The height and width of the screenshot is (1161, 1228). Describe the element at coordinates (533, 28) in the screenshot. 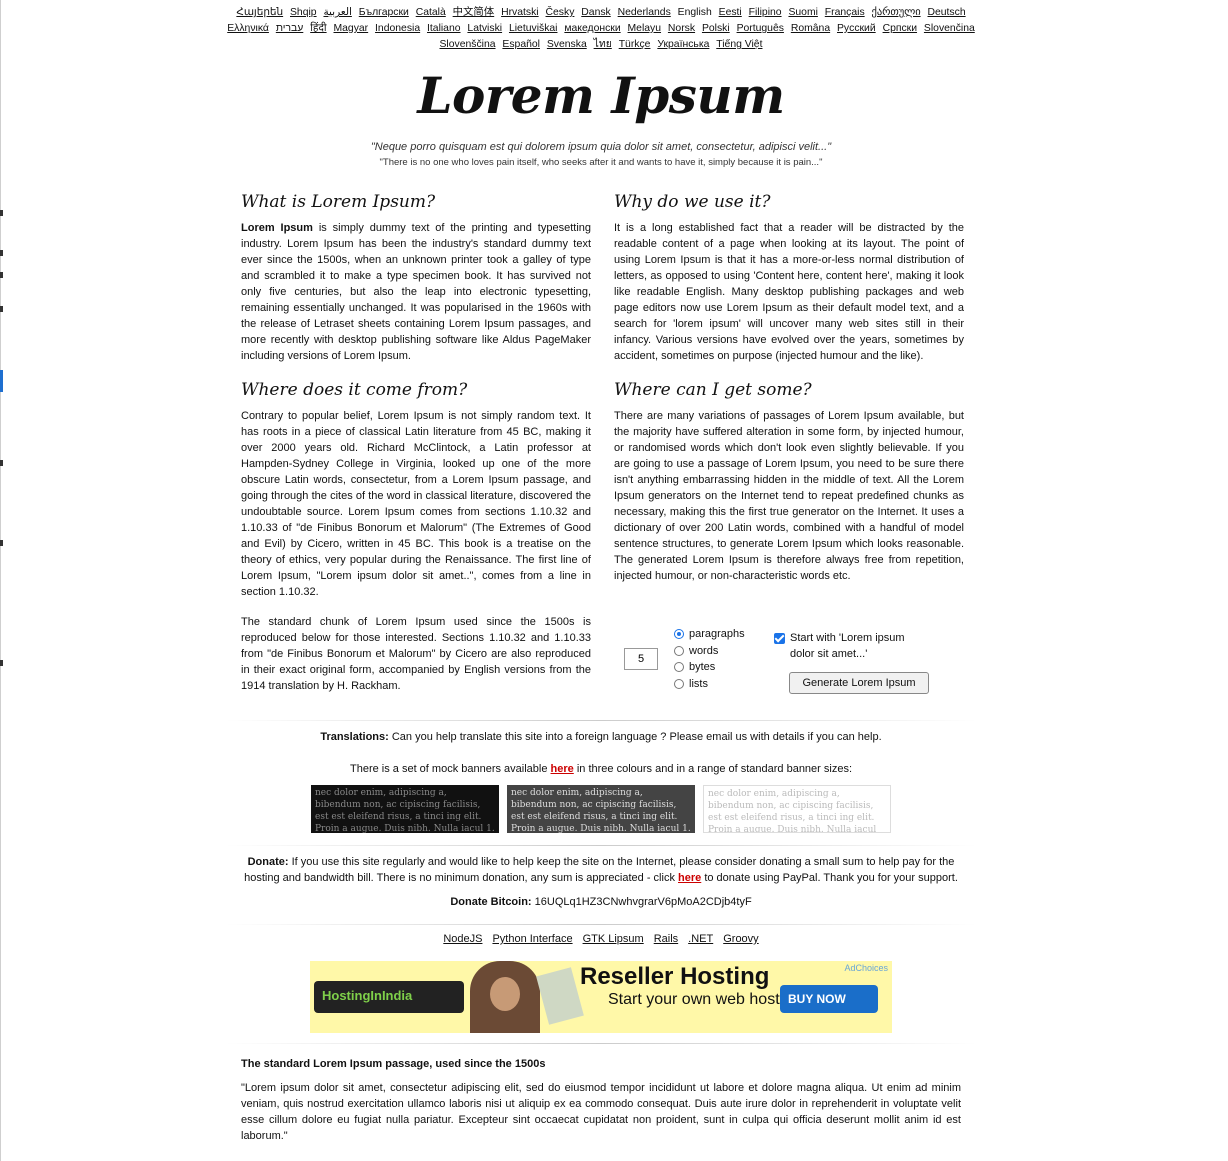

I see `language-link: Lietuviškai` at that location.